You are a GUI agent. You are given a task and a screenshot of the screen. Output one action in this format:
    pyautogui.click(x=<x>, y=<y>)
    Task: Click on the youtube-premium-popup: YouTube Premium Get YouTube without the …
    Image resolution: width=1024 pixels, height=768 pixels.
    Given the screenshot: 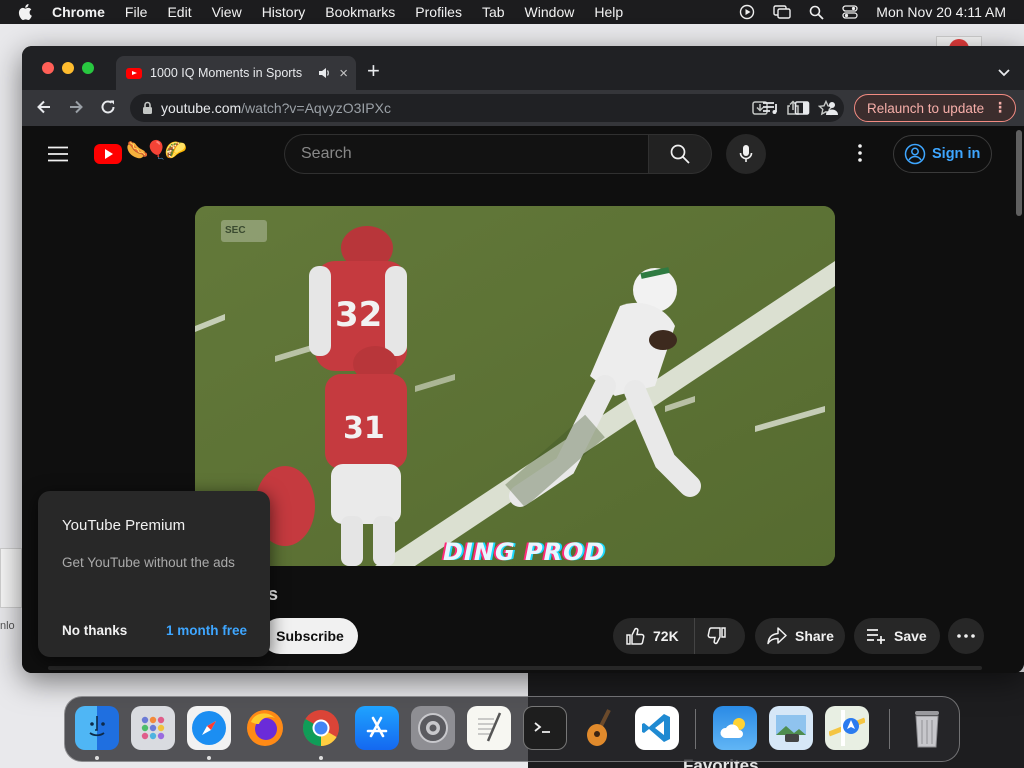 What is the action you would take?
    pyautogui.click(x=154, y=574)
    